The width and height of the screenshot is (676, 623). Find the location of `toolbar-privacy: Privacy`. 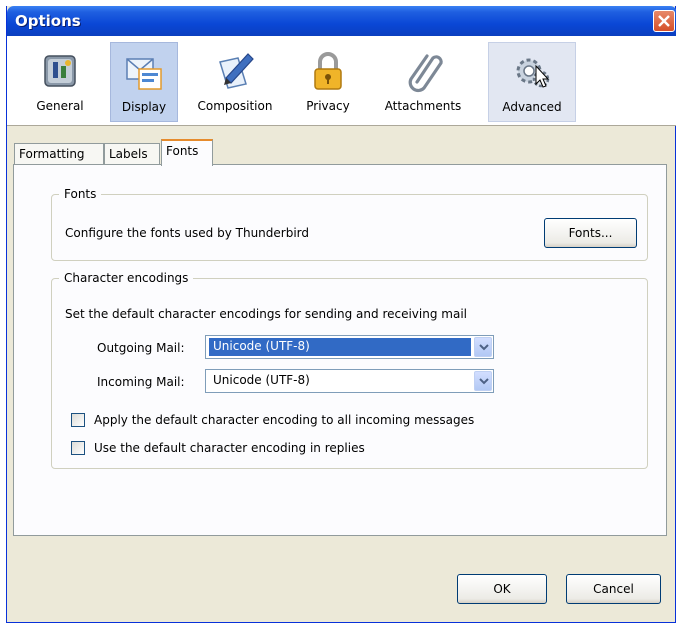

toolbar-privacy: Privacy is located at coordinates (328, 82).